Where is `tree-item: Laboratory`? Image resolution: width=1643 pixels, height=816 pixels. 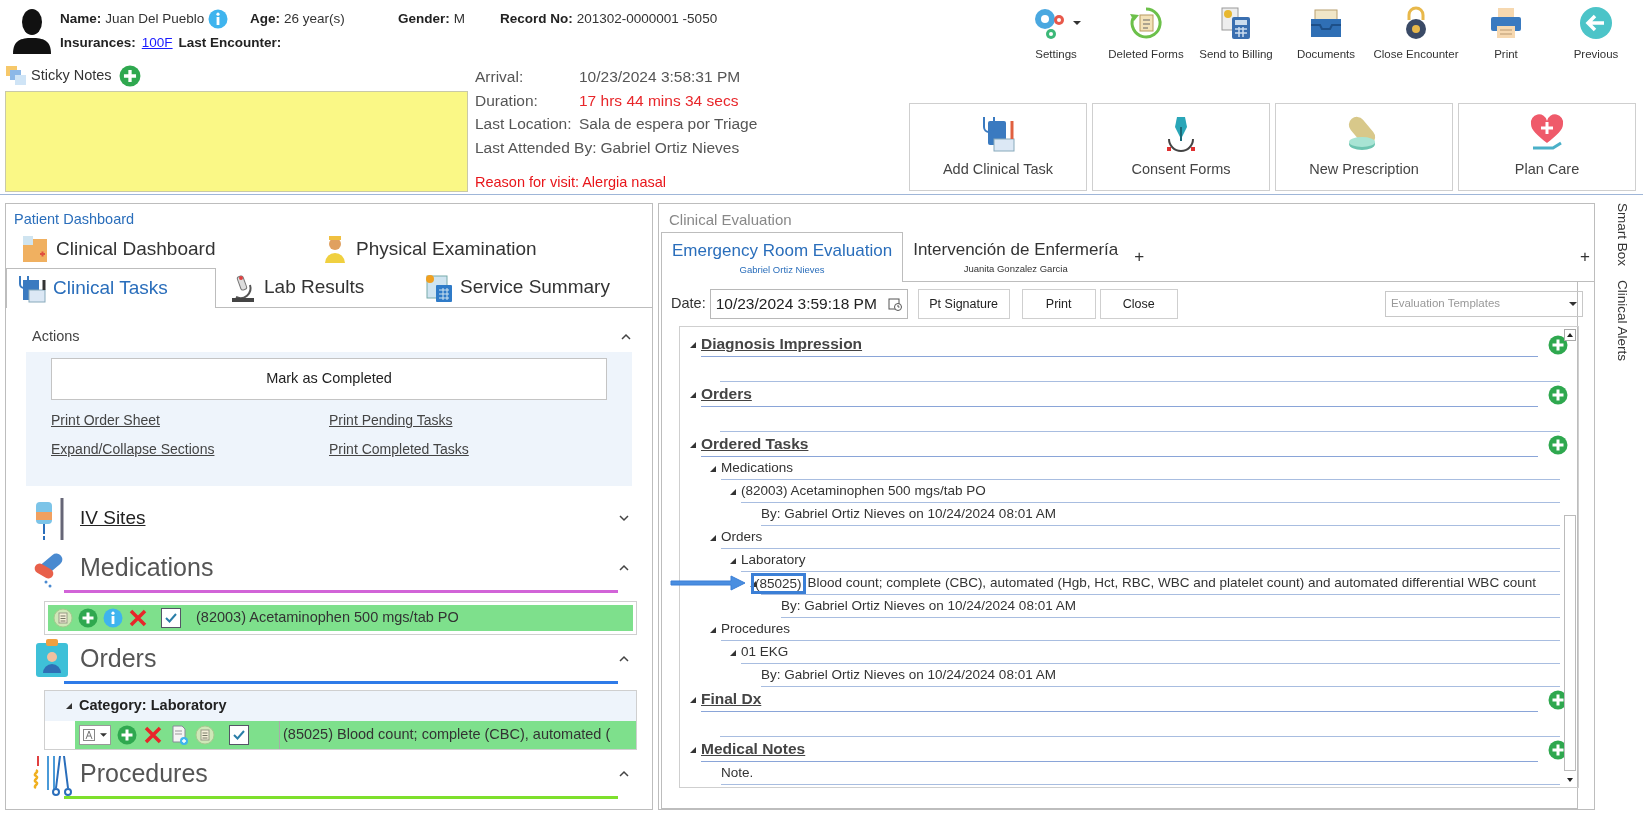
tree-item: Laboratory is located at coordinates (773, 560).